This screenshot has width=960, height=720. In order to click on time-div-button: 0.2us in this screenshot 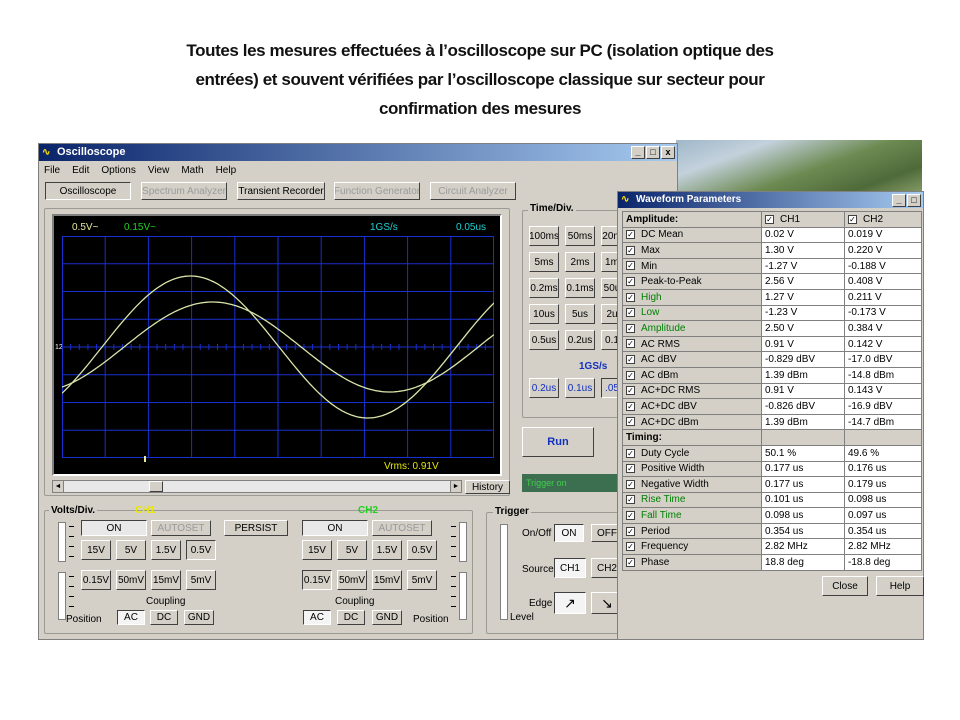, I will do `click(580, 340)`.